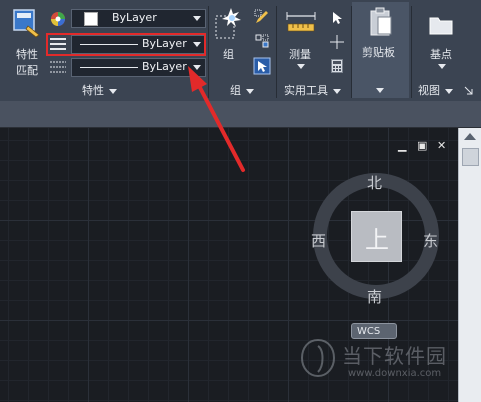 This screenshot has width=481, height=402. Describe the element at coordinates (164, 66) in the screenshot. I see `lineweight-combo-value: ByLayer` at that location.